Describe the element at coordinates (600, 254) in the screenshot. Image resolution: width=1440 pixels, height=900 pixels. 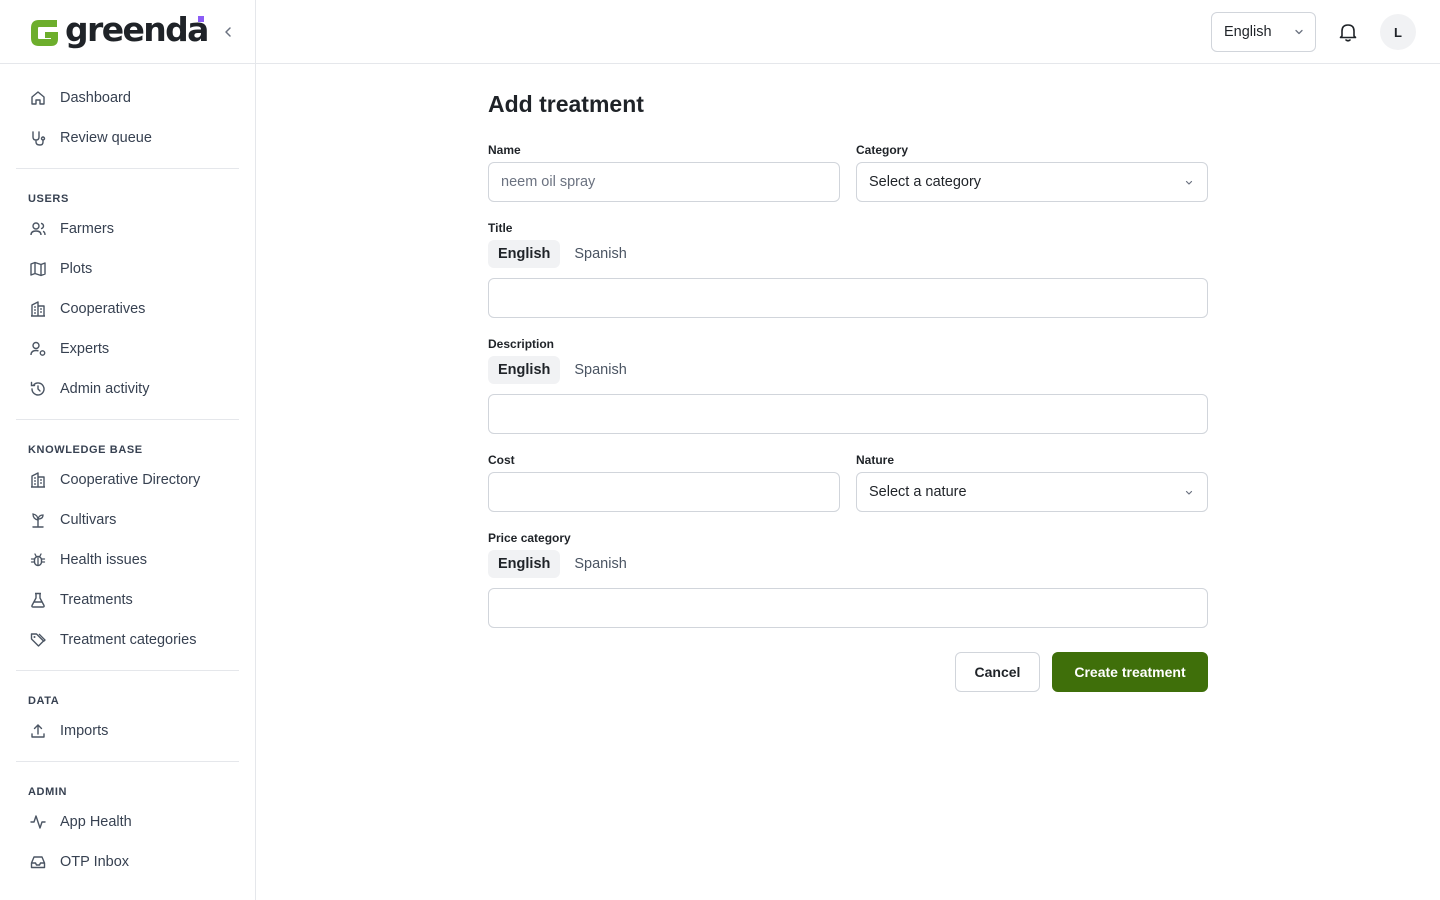
I see `tab-title-spanish: Spanish` at that location.